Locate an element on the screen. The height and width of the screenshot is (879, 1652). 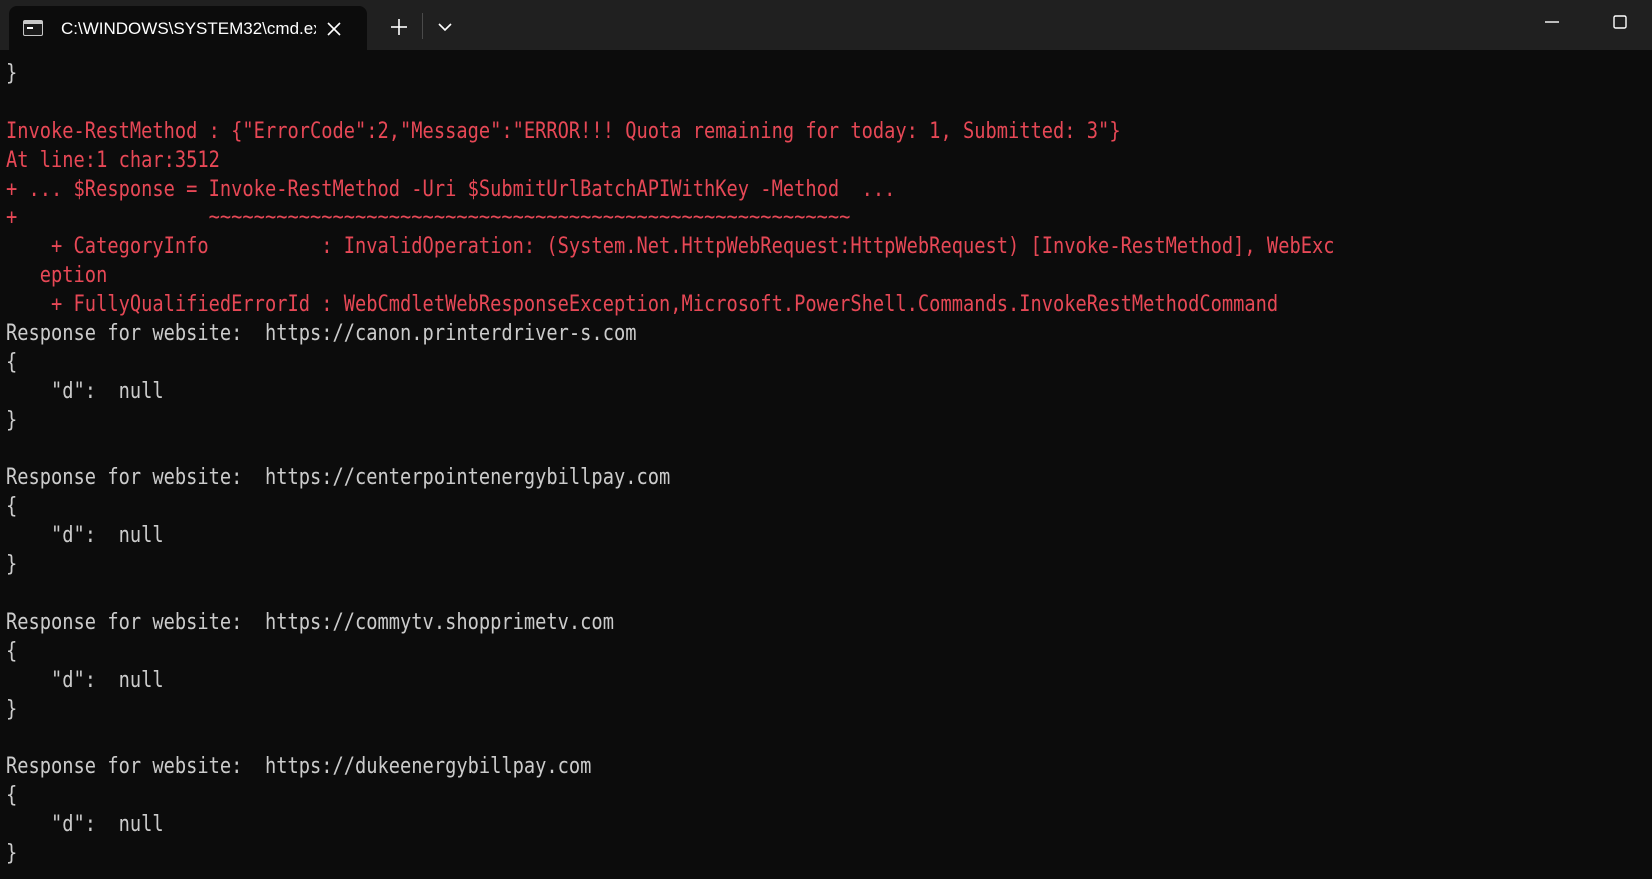
chevron-down-icon is located at coordinates (445, 27).